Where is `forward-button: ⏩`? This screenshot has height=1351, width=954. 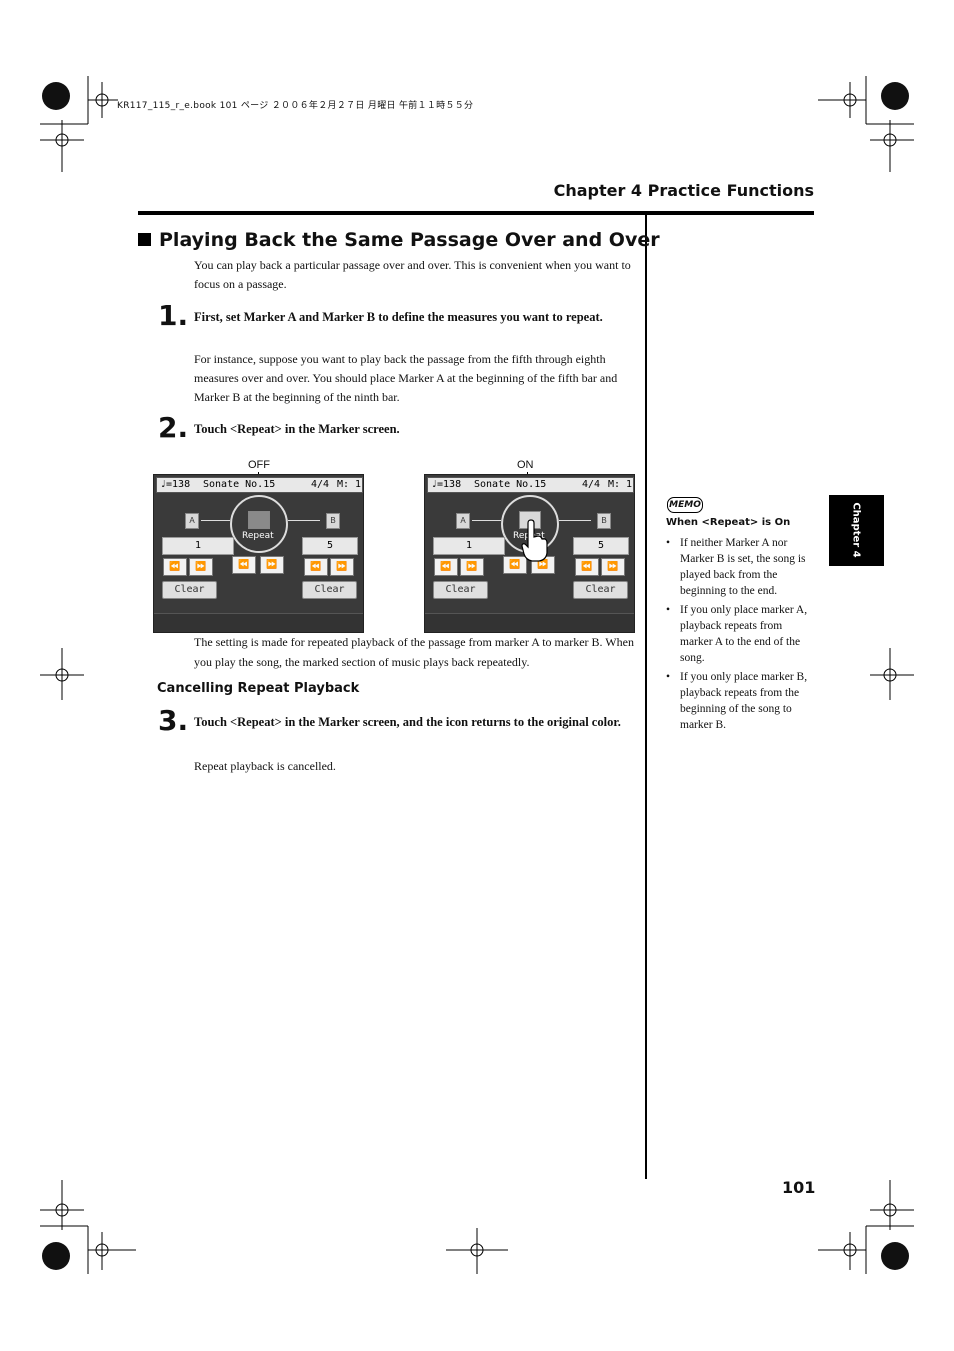 forward-button: ⏩ is located at coordinates (272, 565).